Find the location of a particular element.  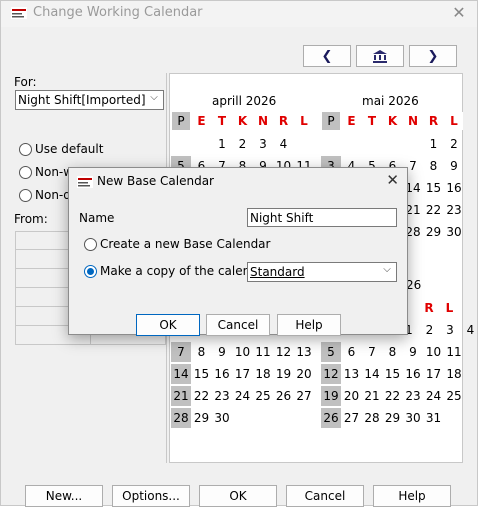

previous-month-button: ❮ is located at coordinates (327, 56).